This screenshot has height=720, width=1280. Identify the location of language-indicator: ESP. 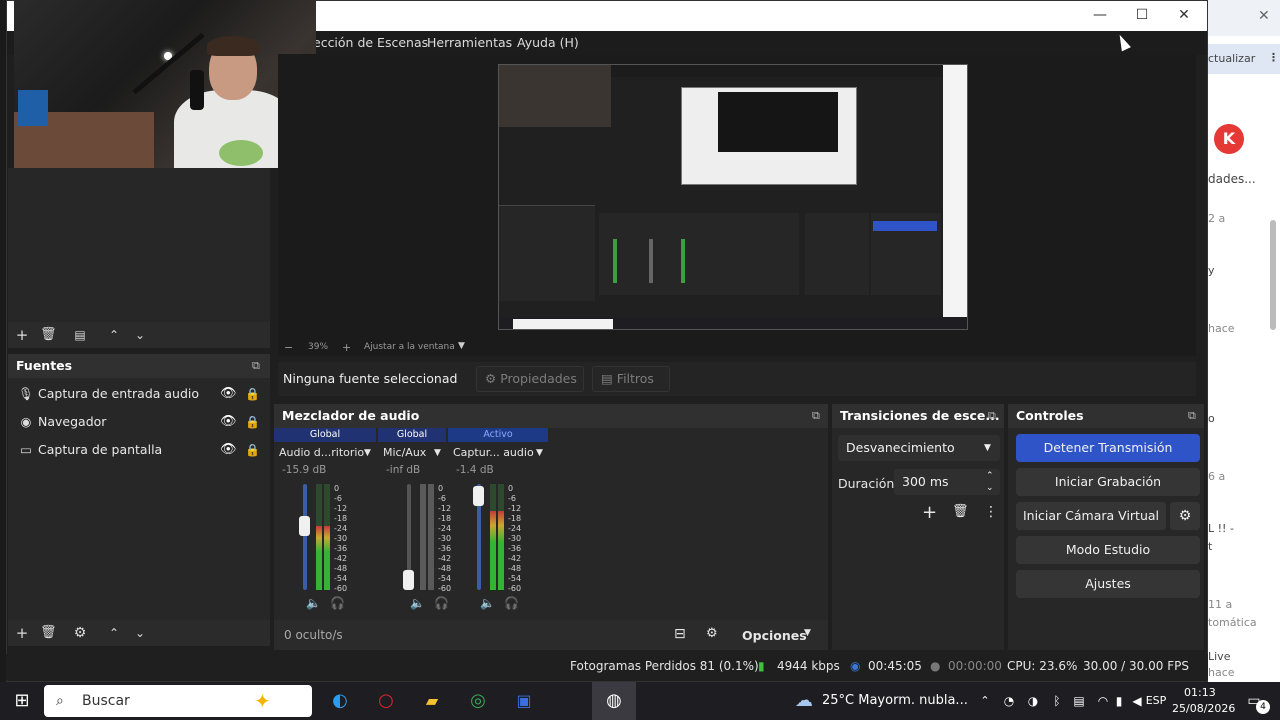
(1156, 701).